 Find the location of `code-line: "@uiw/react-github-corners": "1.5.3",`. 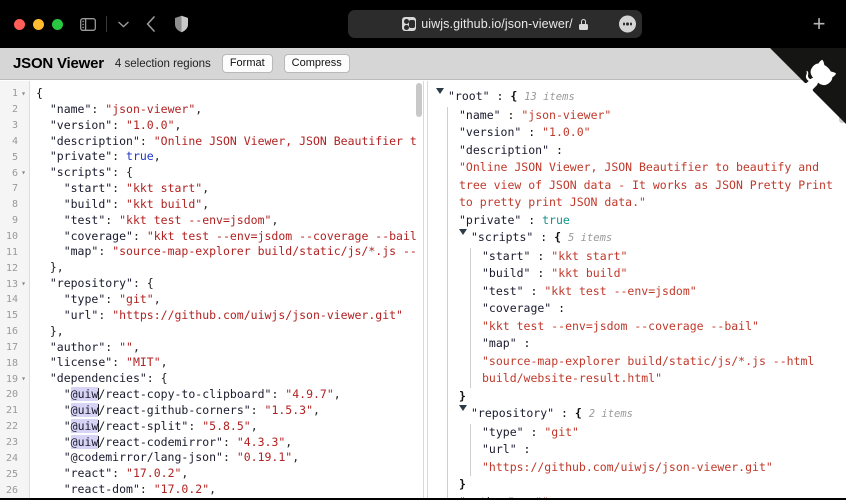

code-line: "@uiw/react-github-corners": "1.5.3", is located at coordinates (229, 410).